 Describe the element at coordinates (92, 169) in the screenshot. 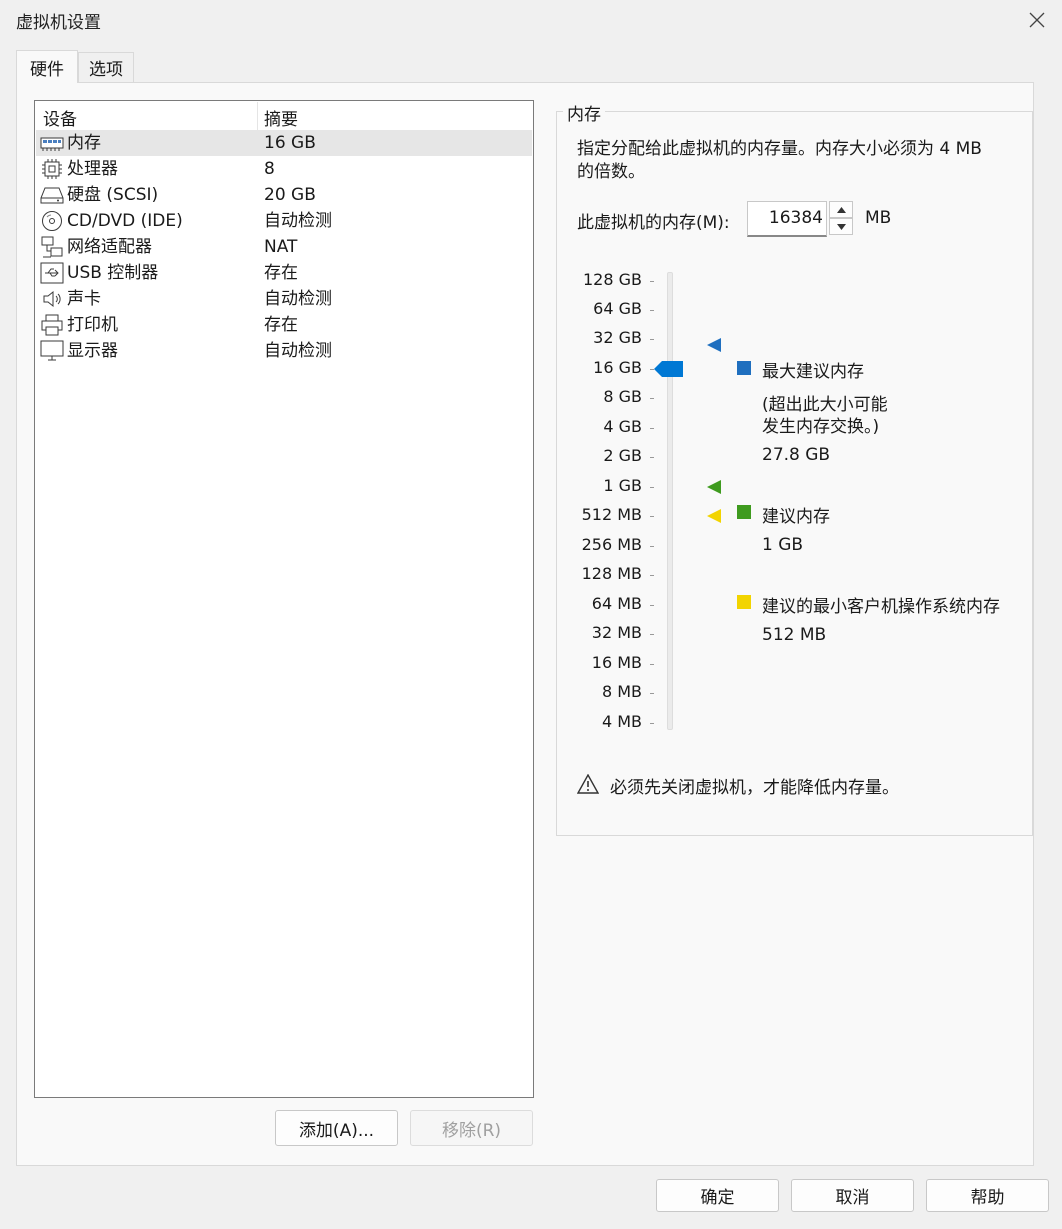

I see `device-name: 处理器` at that location.